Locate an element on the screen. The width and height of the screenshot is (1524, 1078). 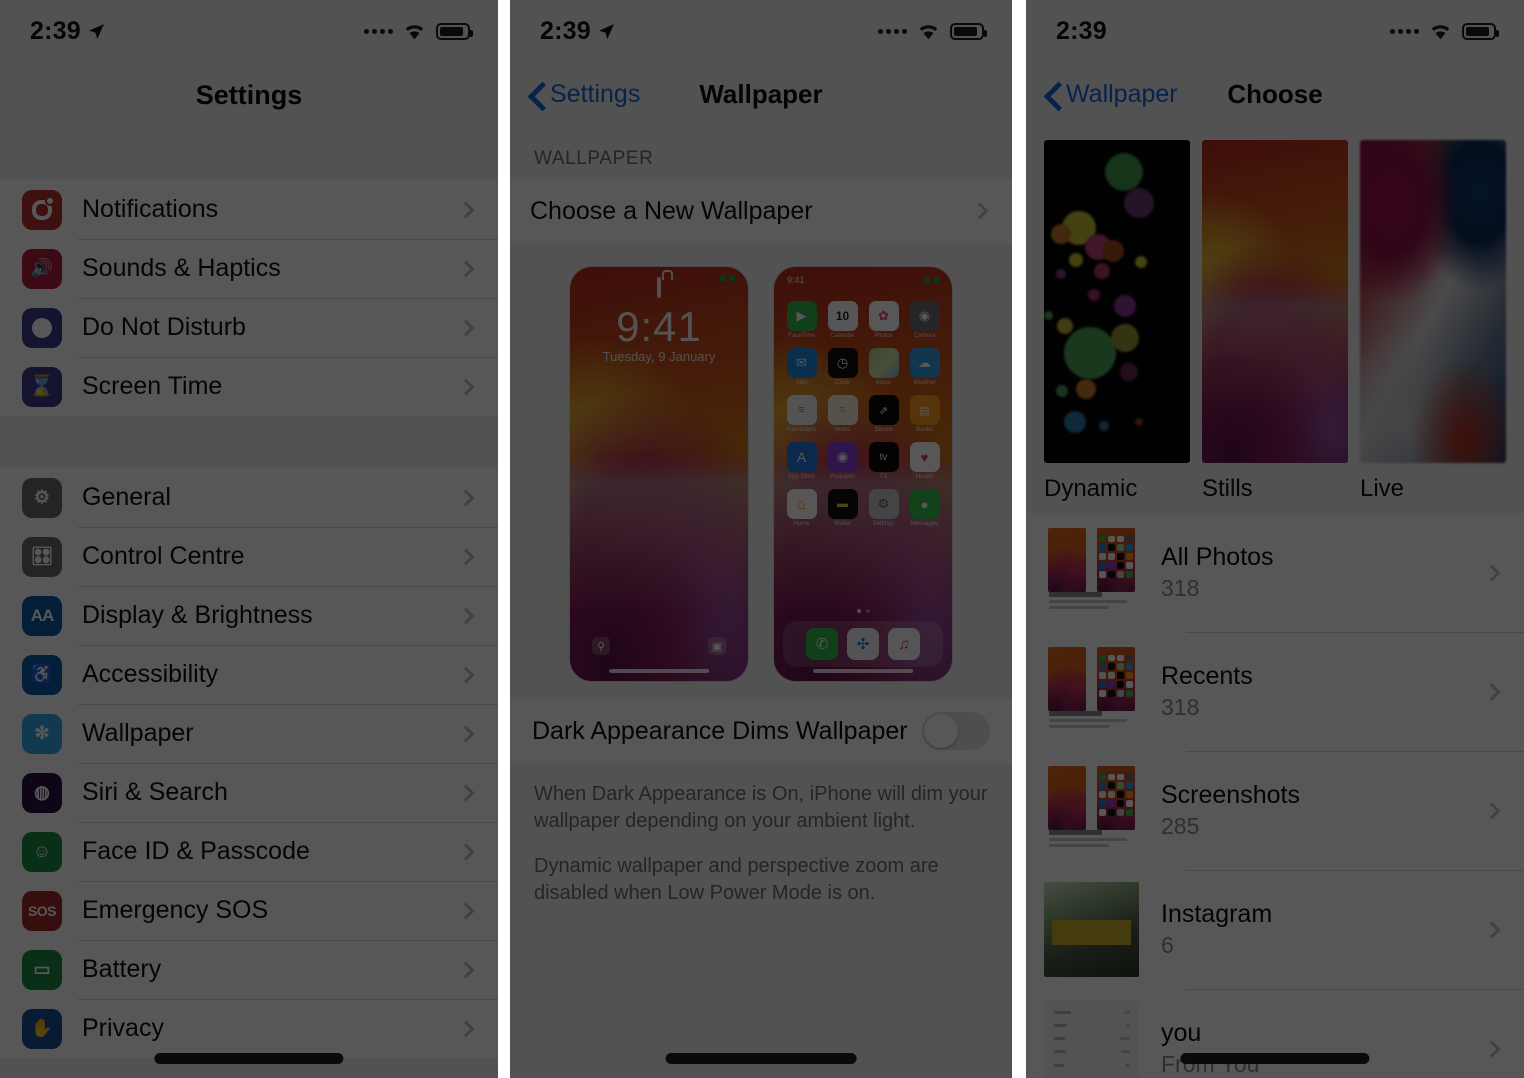
screenshot-thumb is located at coordinates (1091, 691).